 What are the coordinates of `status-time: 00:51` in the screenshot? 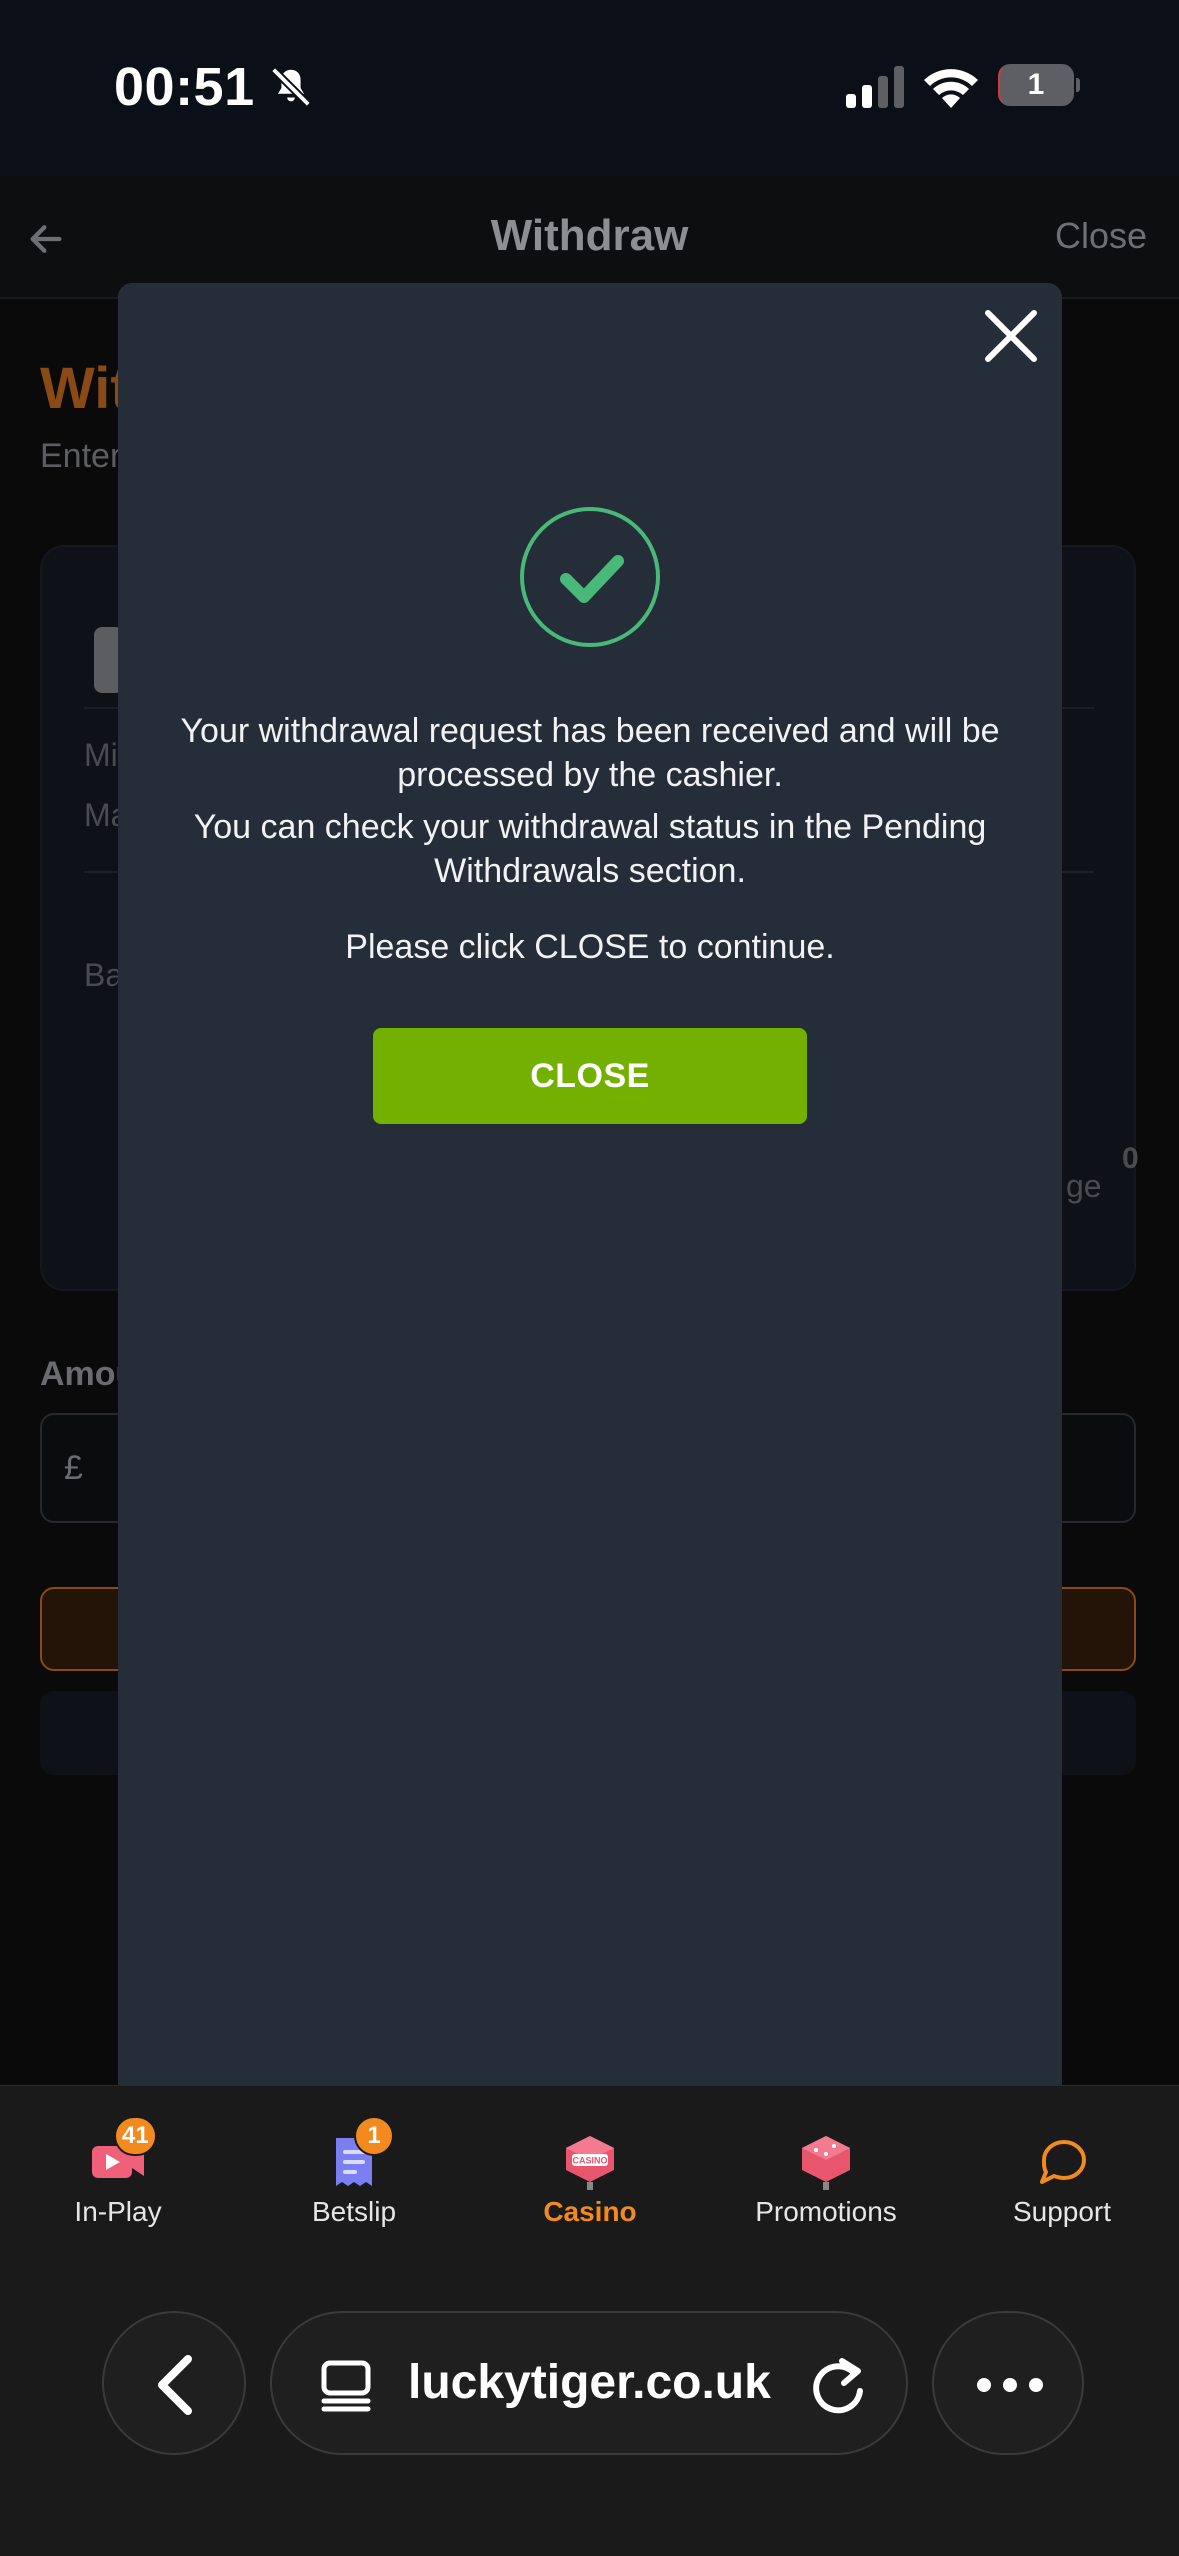 It's located at (184, 87).